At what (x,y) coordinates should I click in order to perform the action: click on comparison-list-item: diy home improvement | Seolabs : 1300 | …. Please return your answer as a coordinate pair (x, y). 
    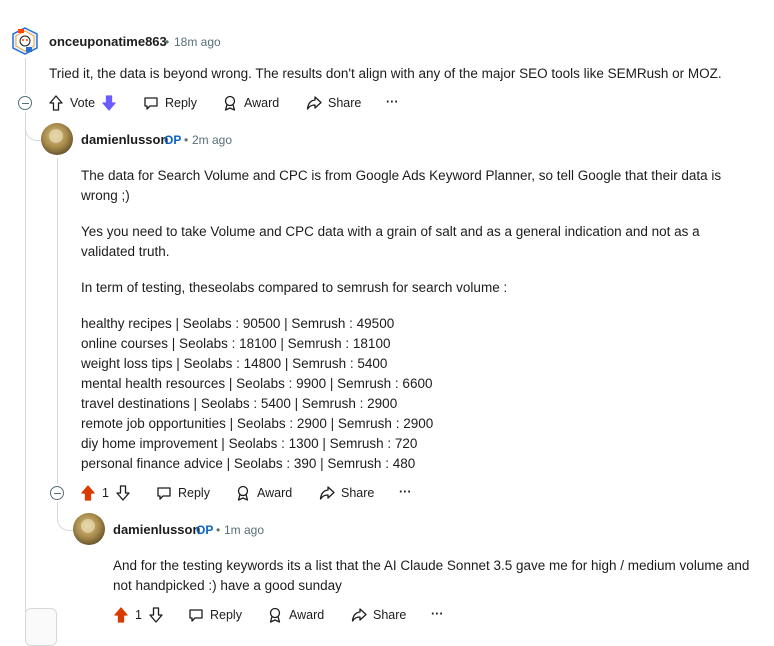
    Looking at the image, I should click on (249, 443).